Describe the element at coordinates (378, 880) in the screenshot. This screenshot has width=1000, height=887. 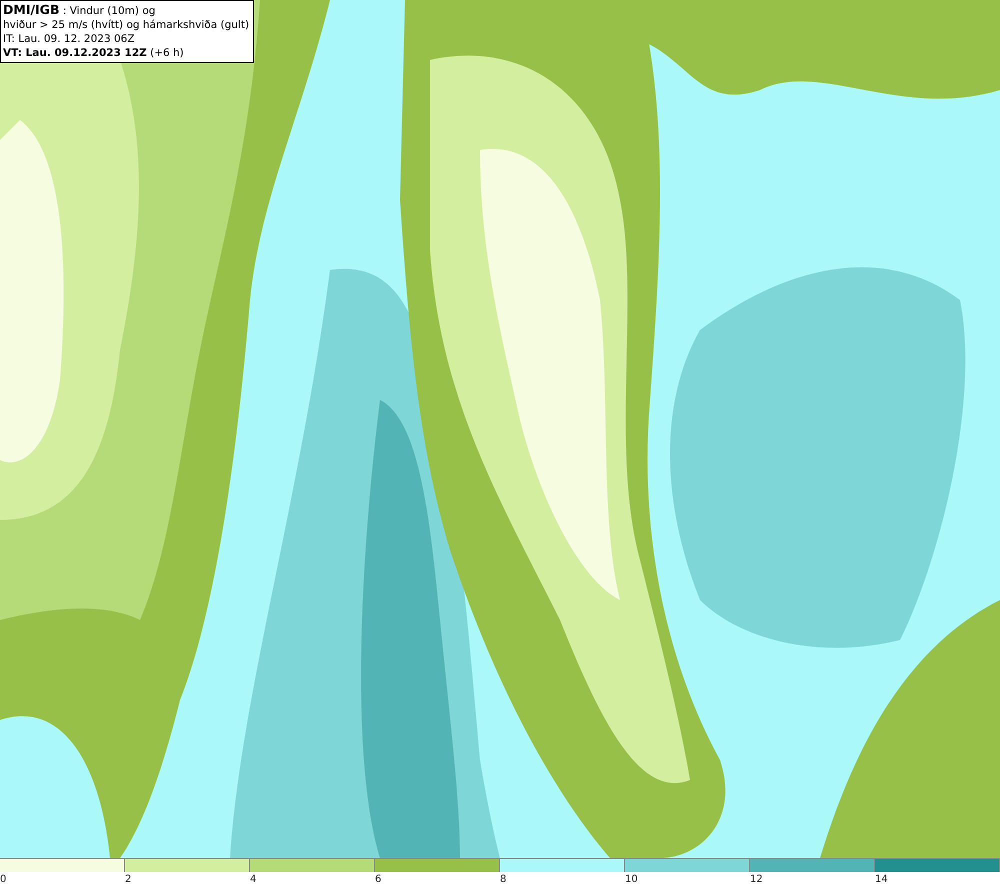
I see `scale-label: 6` at that location.